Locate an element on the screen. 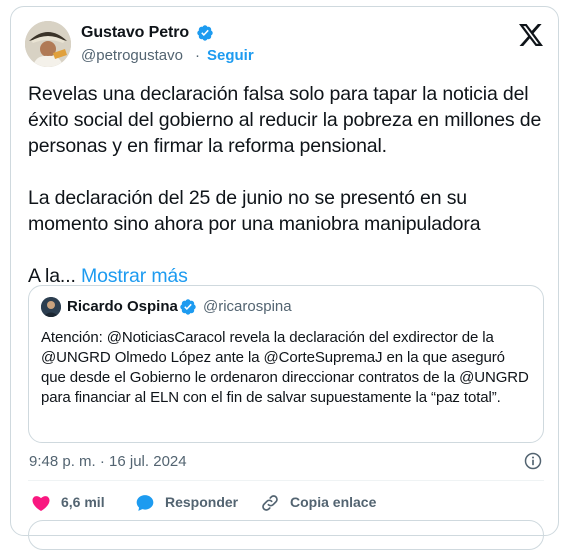 Image resolution: width=579 pixels, height=550 pixels. heart-icon is located at coordinates (41, 503).